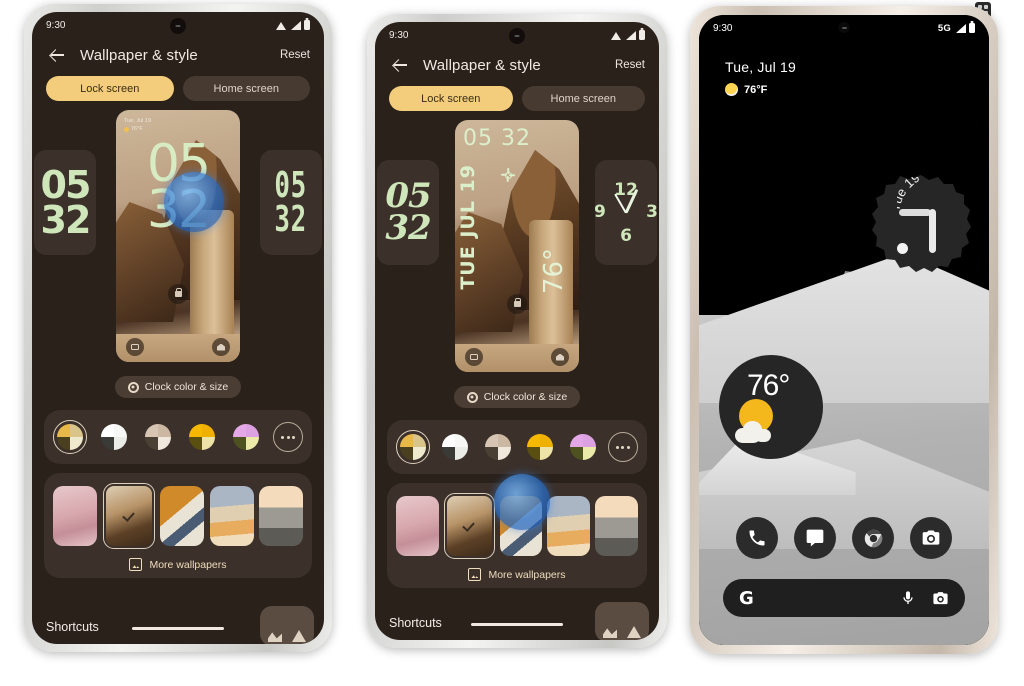 The width and height of the screenshot is (1024, 686). I want to click on home-weather: 76°F, so click(746, 89).